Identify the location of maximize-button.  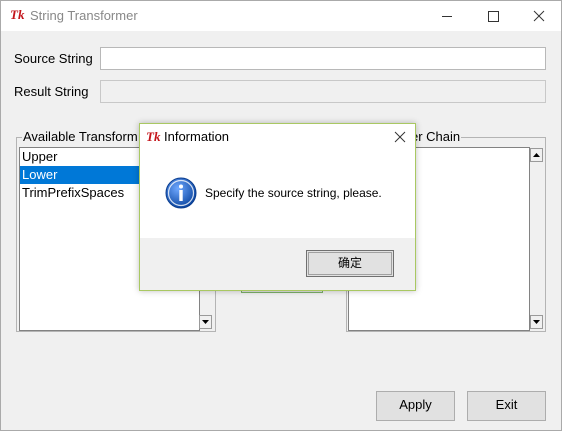
(493, 16).